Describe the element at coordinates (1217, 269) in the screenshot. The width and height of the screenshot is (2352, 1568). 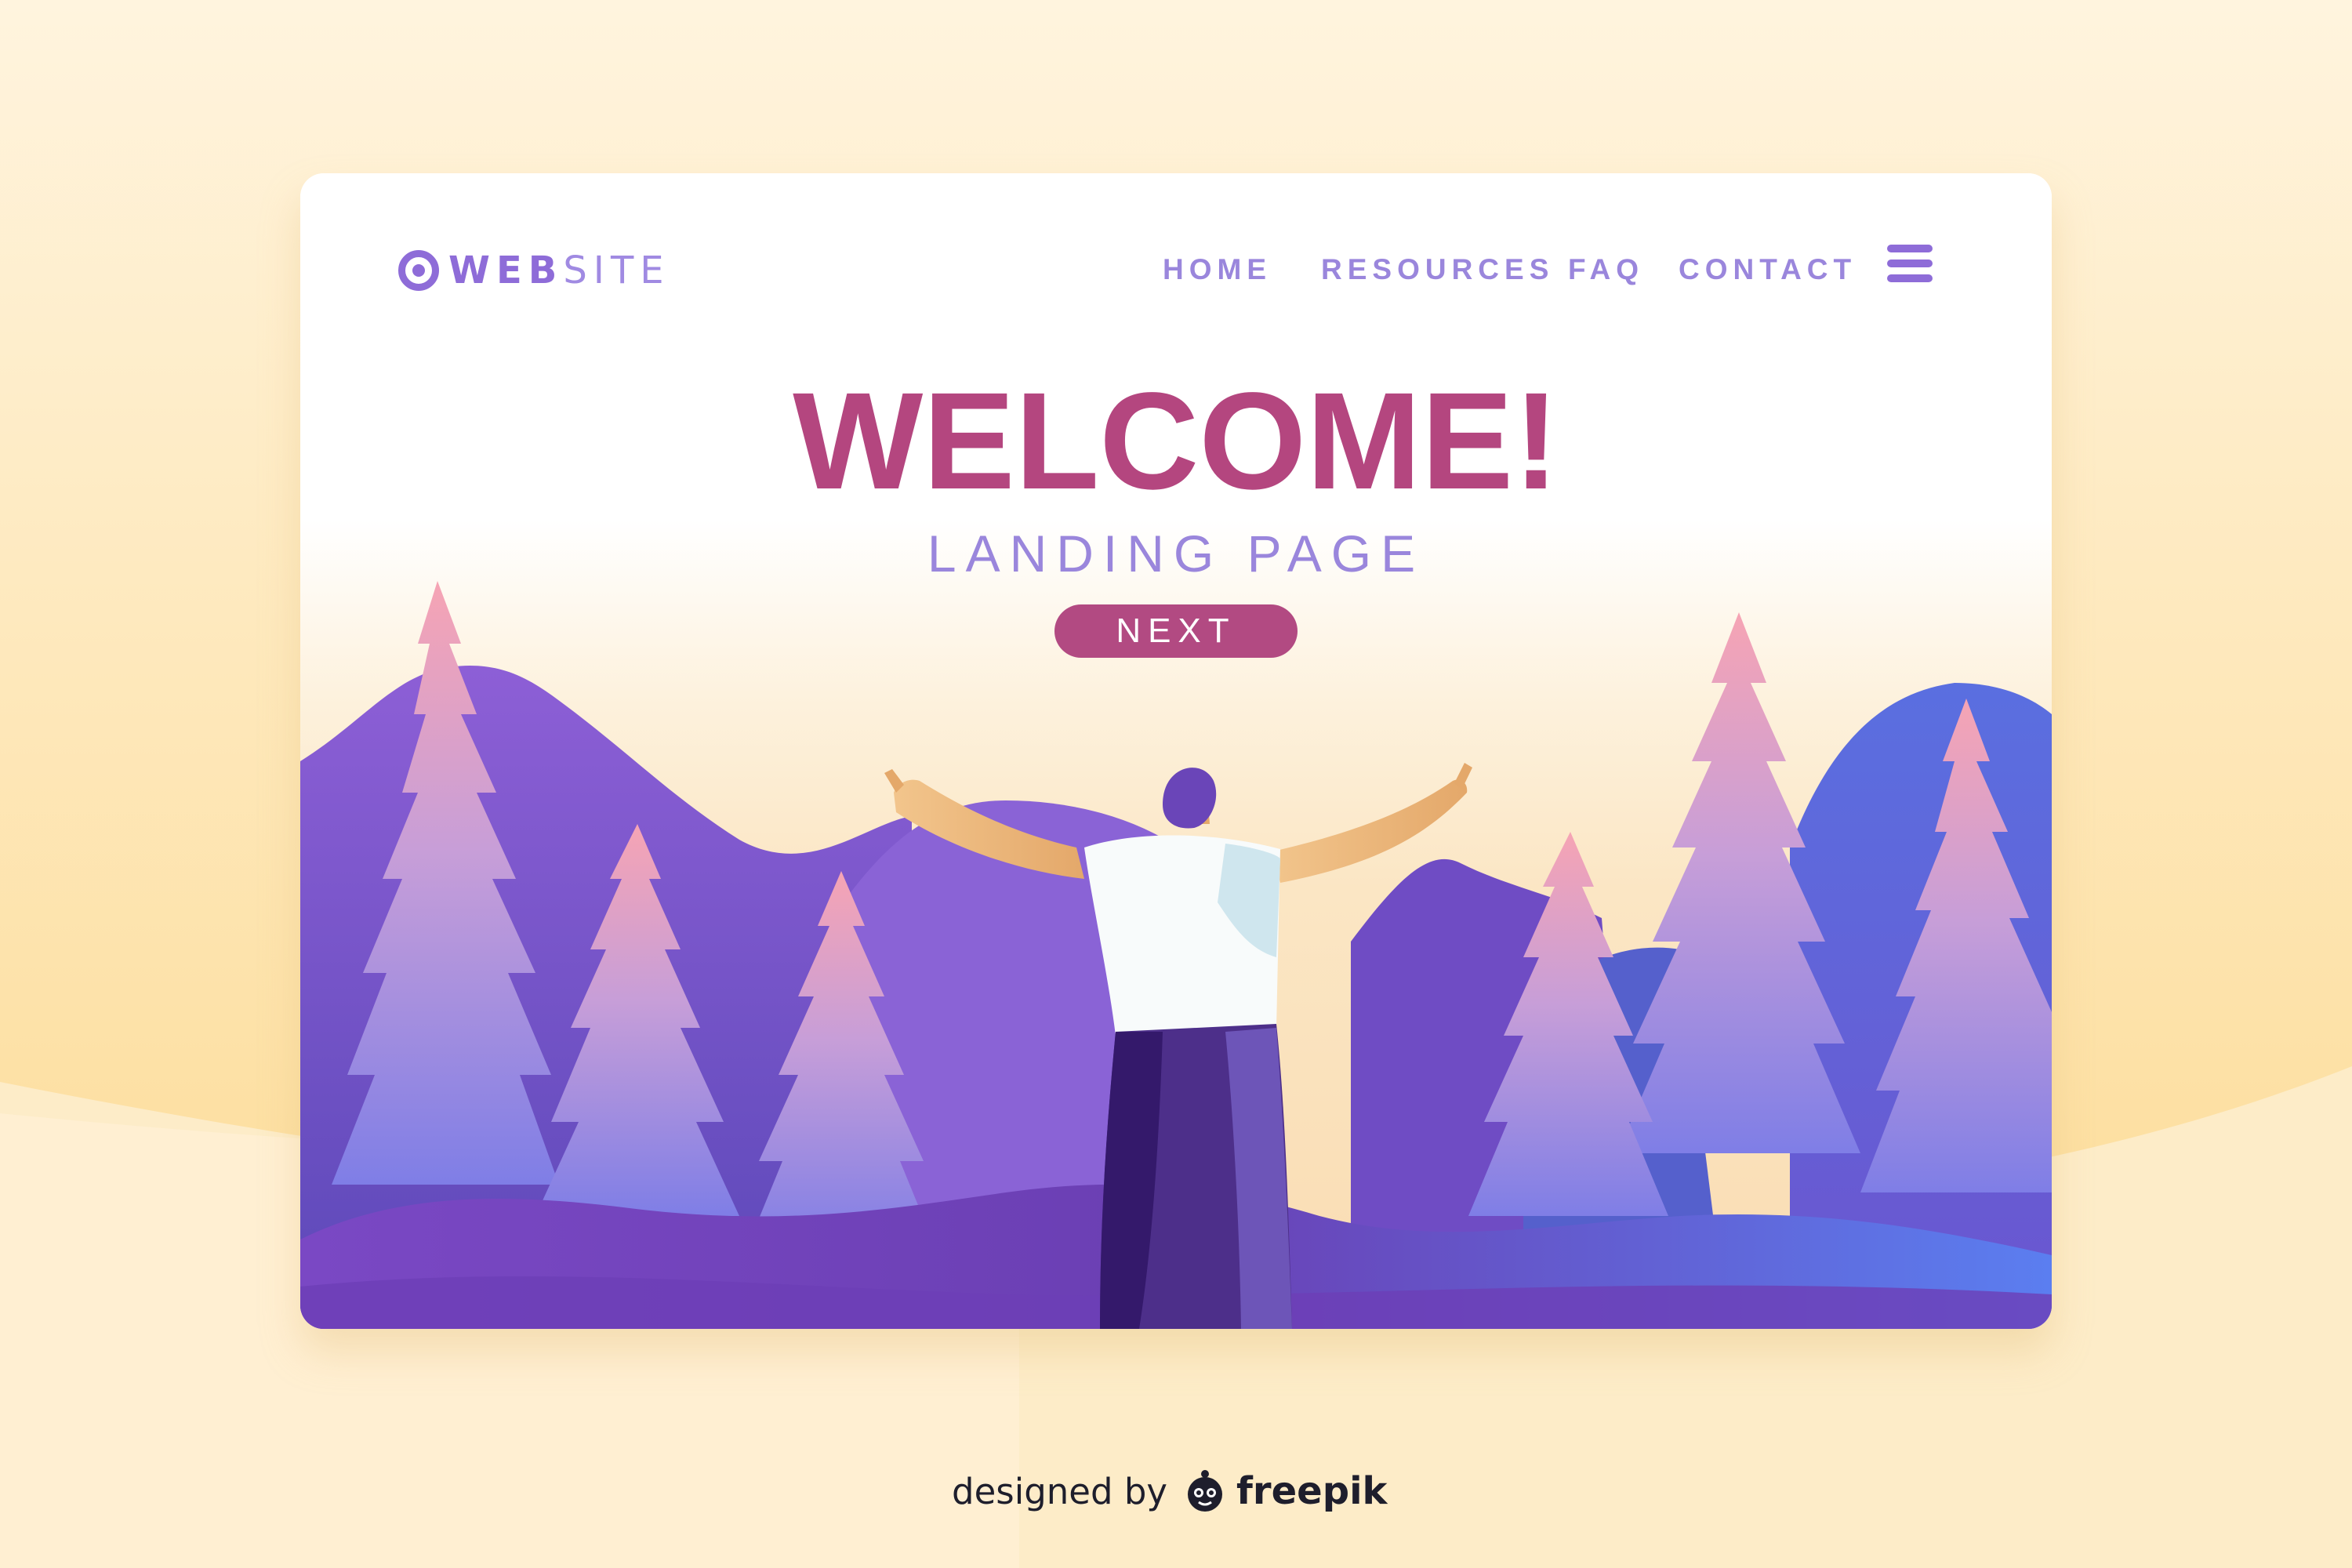
I see `nav-home: HOME` at that location.